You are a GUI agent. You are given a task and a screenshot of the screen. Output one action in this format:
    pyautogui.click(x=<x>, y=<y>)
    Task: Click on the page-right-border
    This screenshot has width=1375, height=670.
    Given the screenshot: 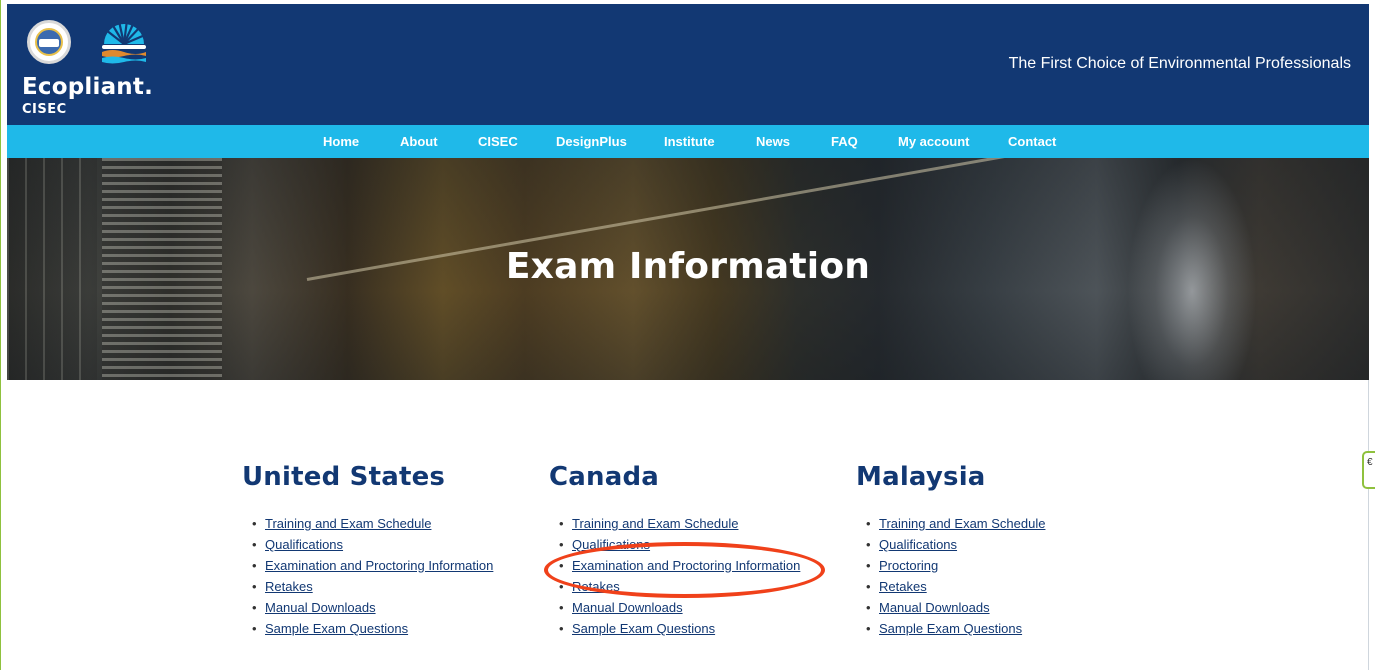 What is the action you would take?
    pyautogui.click(x=1368, y=525)
    